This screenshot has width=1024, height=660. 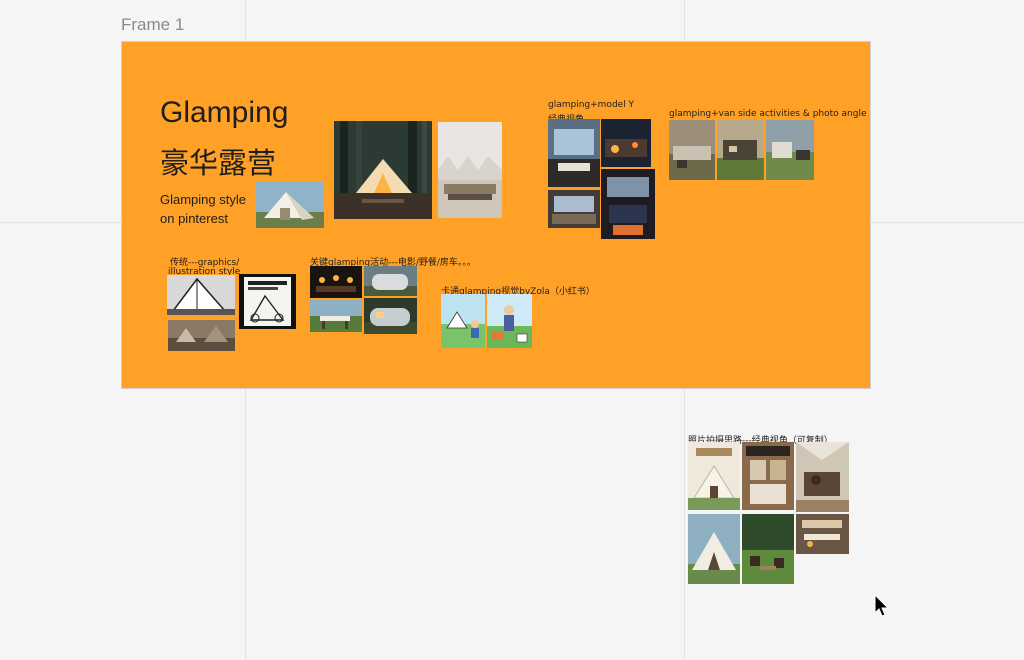 I want to click on photo-model-y-trunk, so click(x=574, y=209).